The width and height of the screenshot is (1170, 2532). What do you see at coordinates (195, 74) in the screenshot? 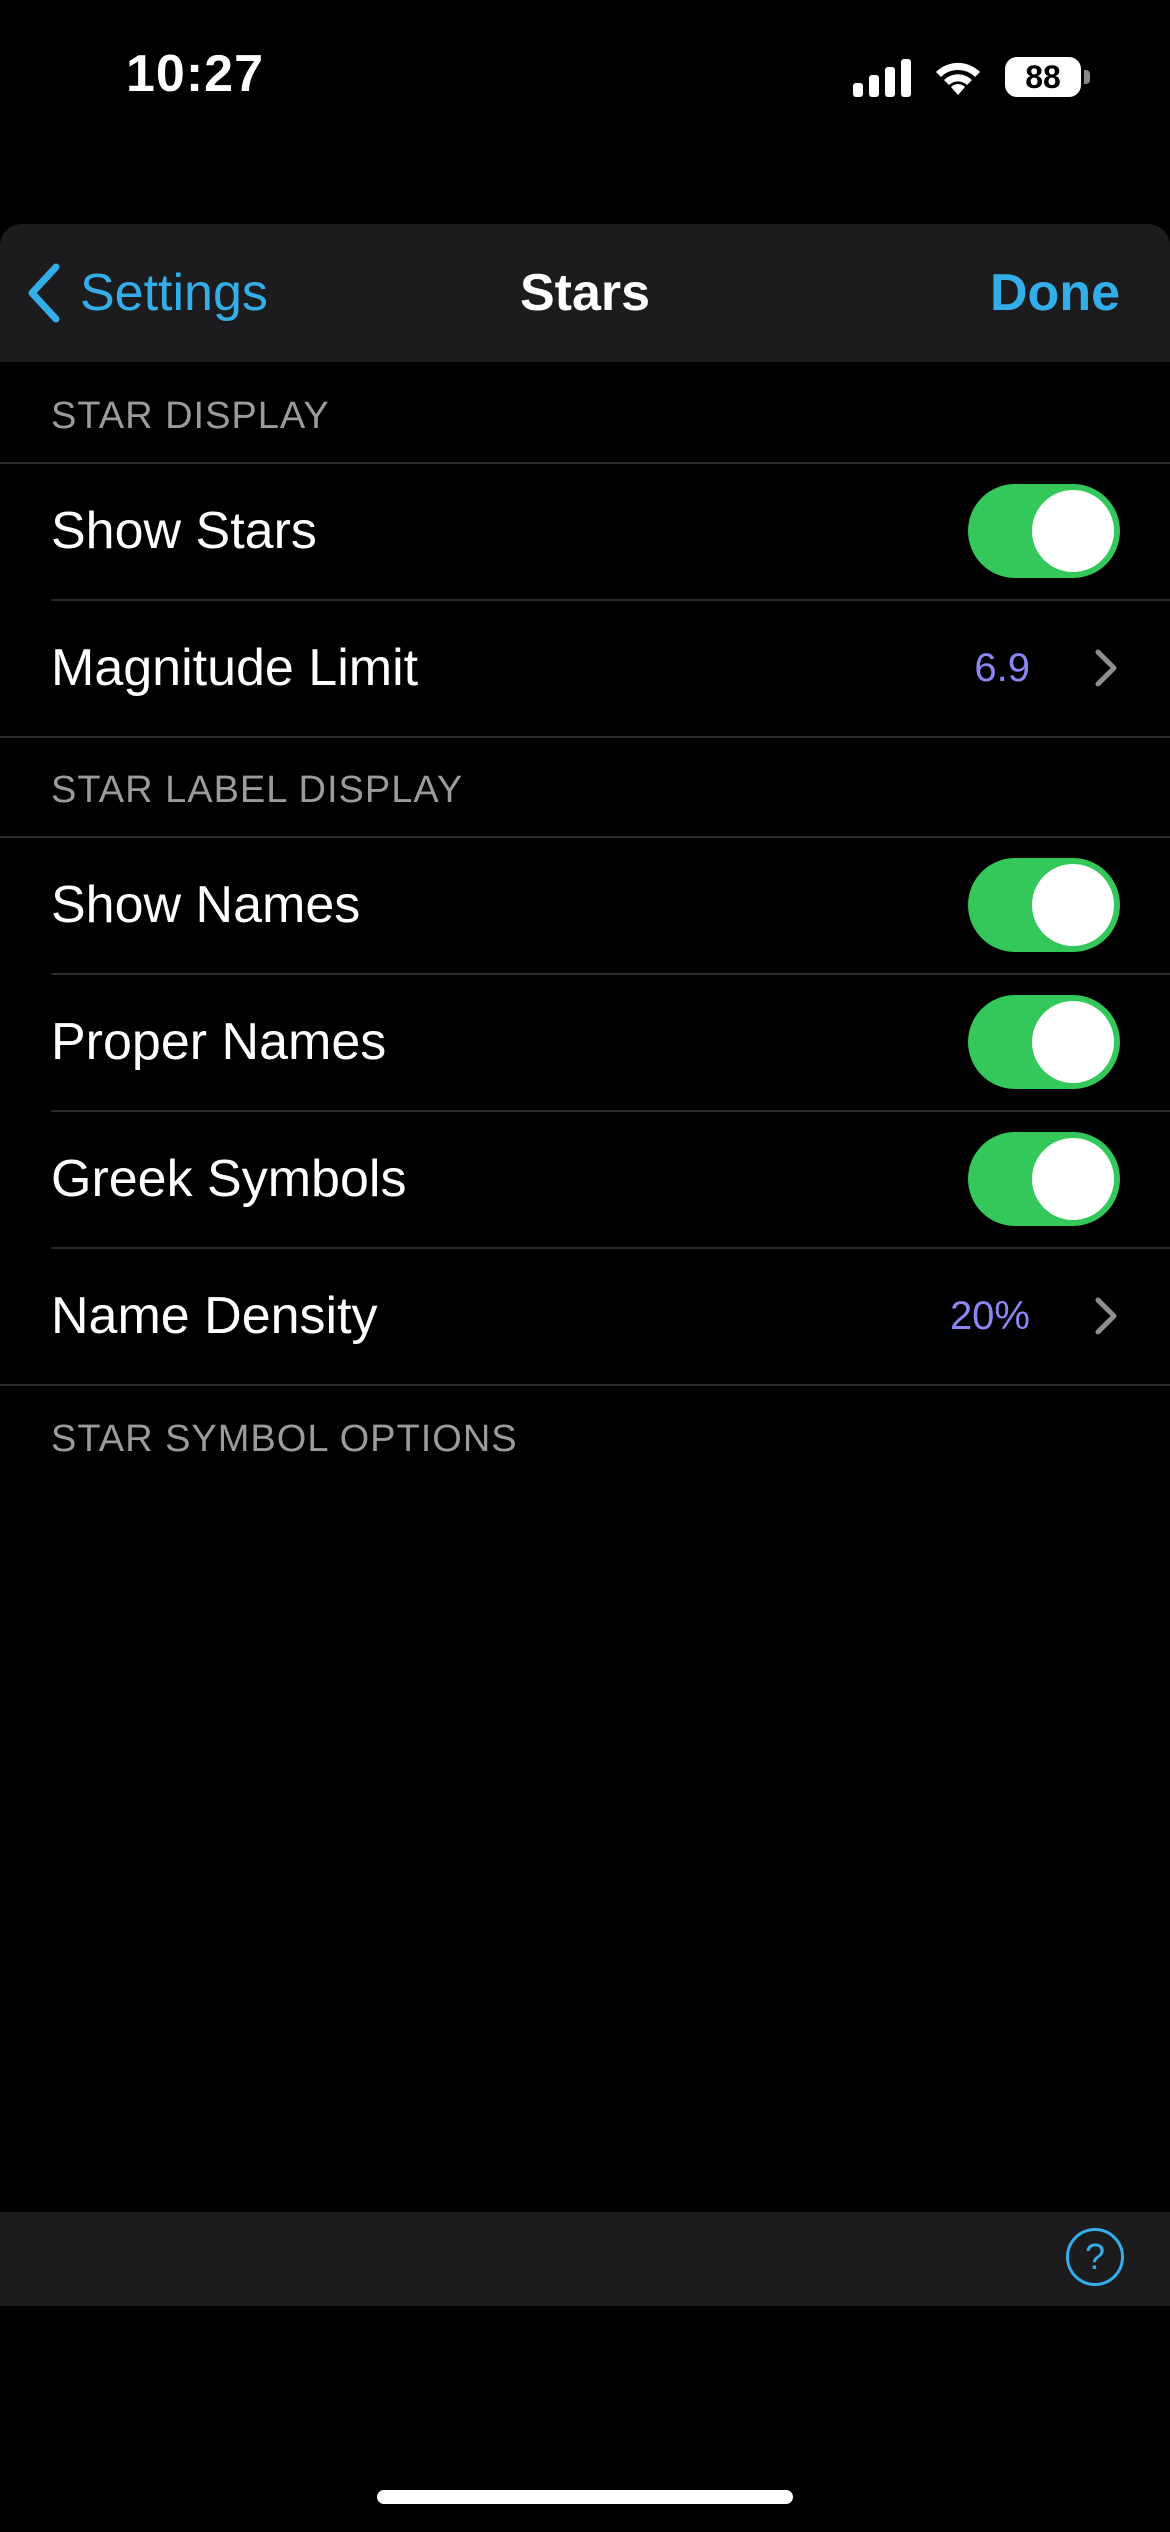
I see `status-time: 10:27` at bounding box center [195, 74].